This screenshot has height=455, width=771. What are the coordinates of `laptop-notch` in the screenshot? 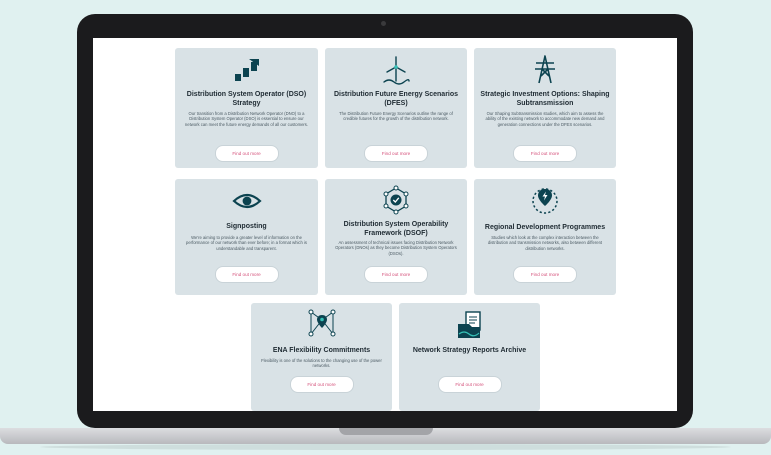 It's located at (386, 431).